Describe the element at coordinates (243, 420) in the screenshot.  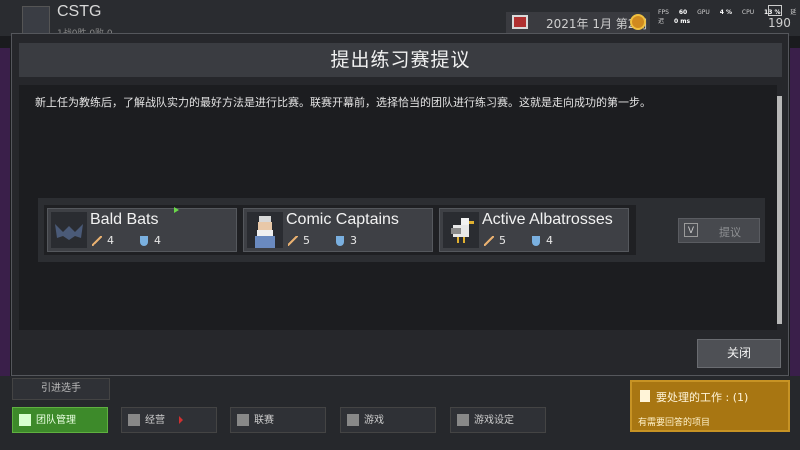
I see `trophy-icon` at that location.